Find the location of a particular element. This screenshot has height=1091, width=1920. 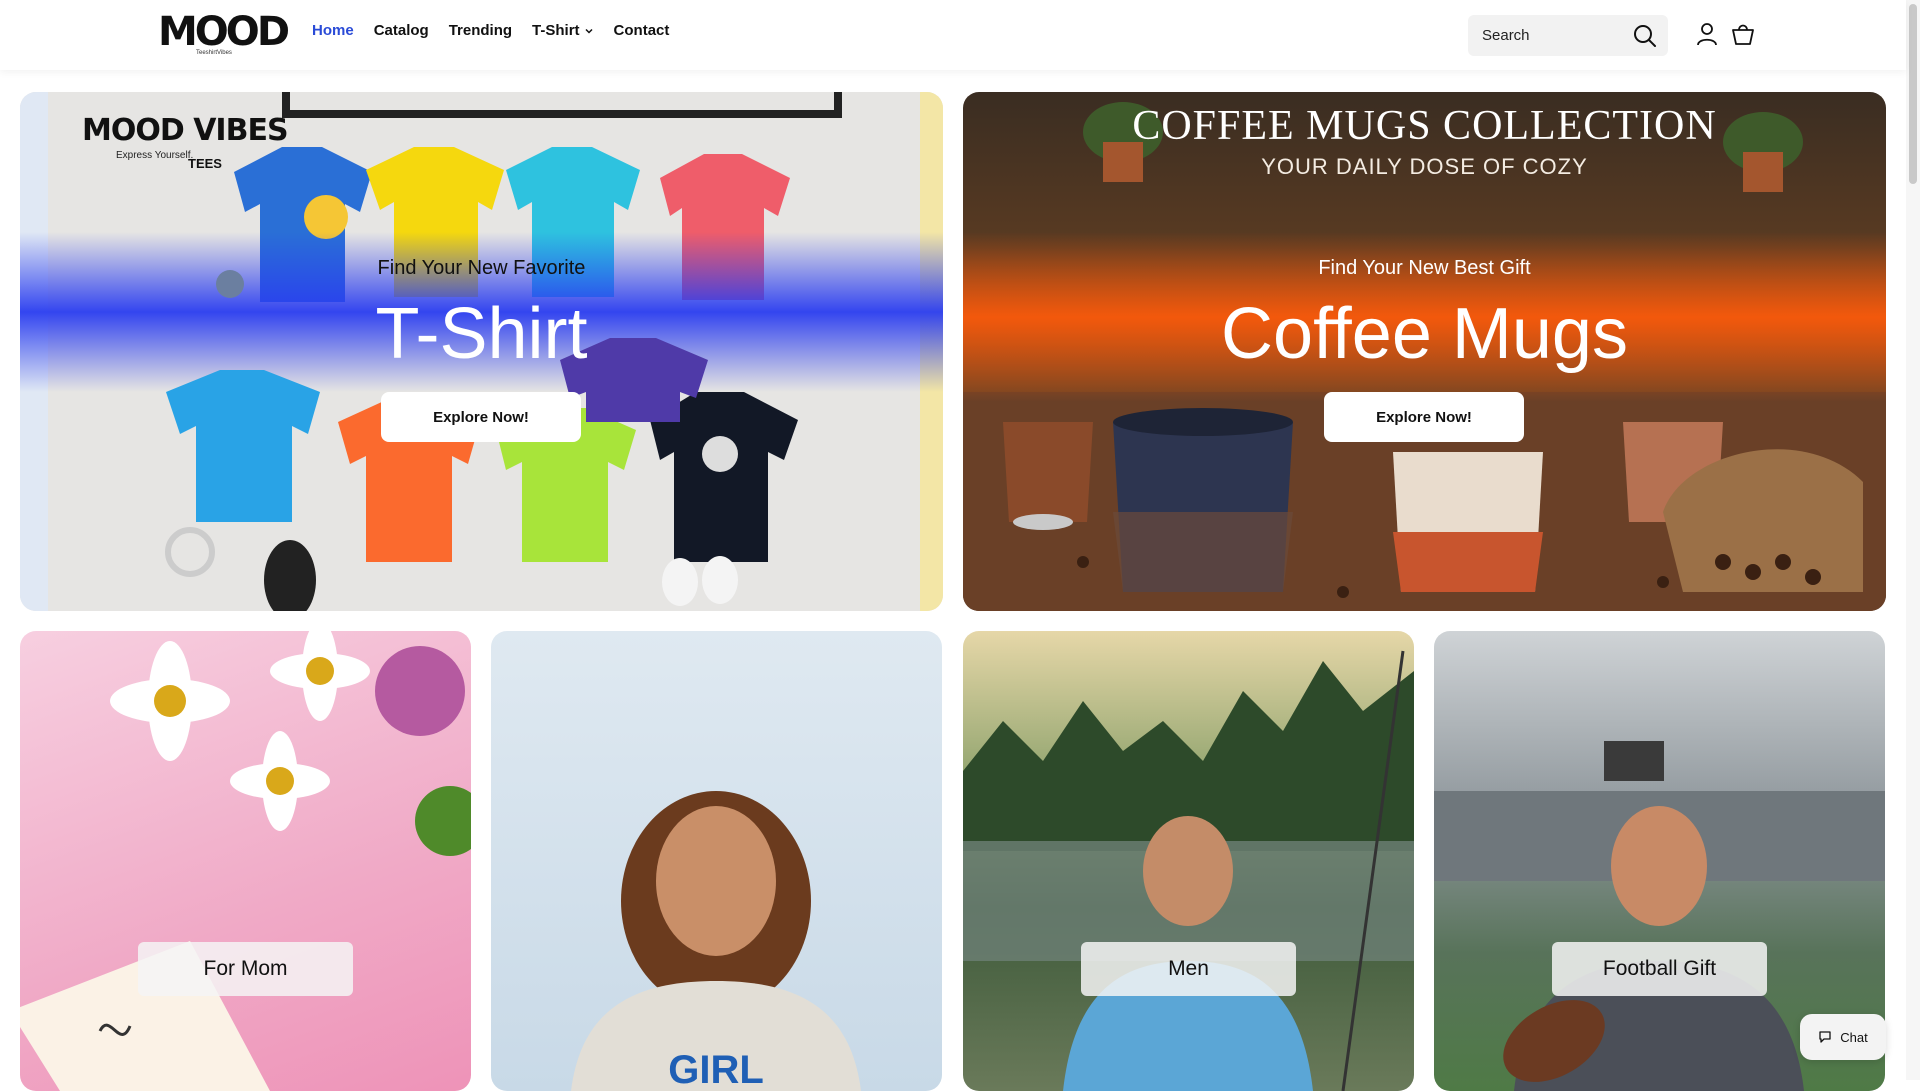

chat-label: Chat is located at coordinates (1854, 1037).